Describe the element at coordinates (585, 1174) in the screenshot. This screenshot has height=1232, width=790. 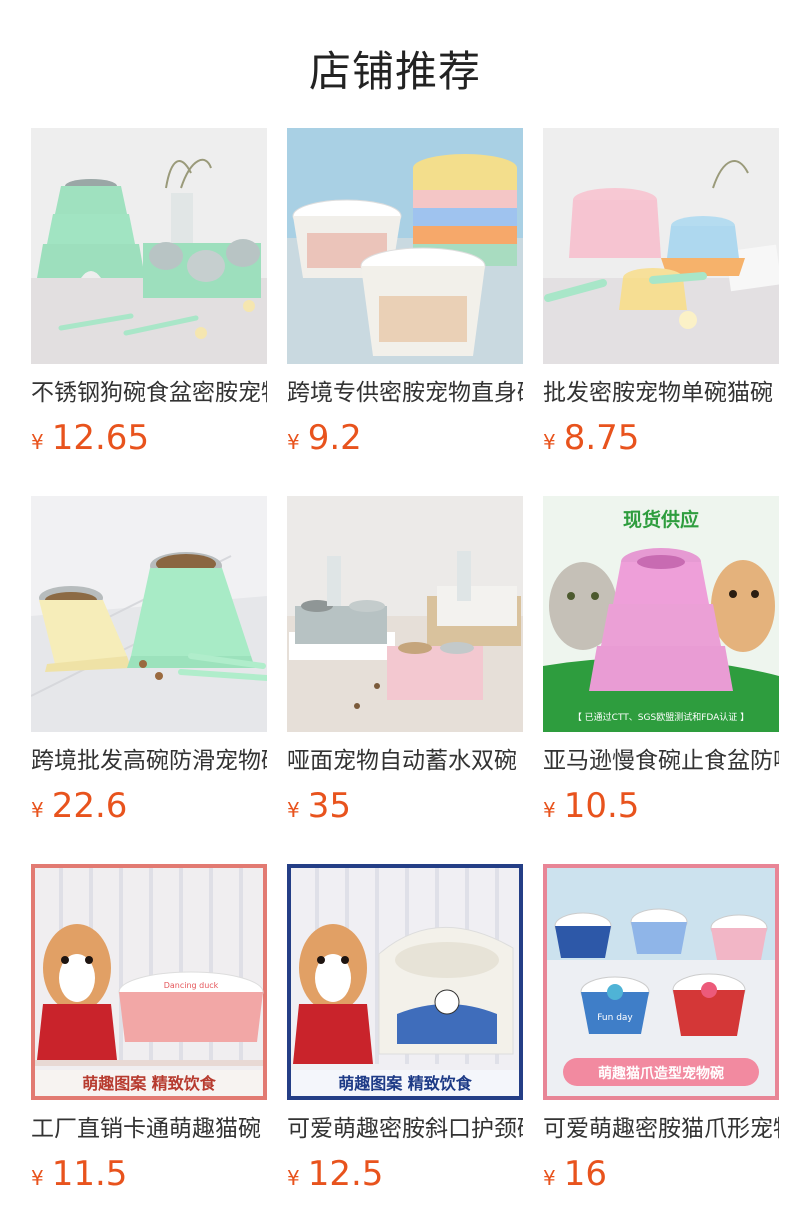
I see `price-value: 16` at that location.